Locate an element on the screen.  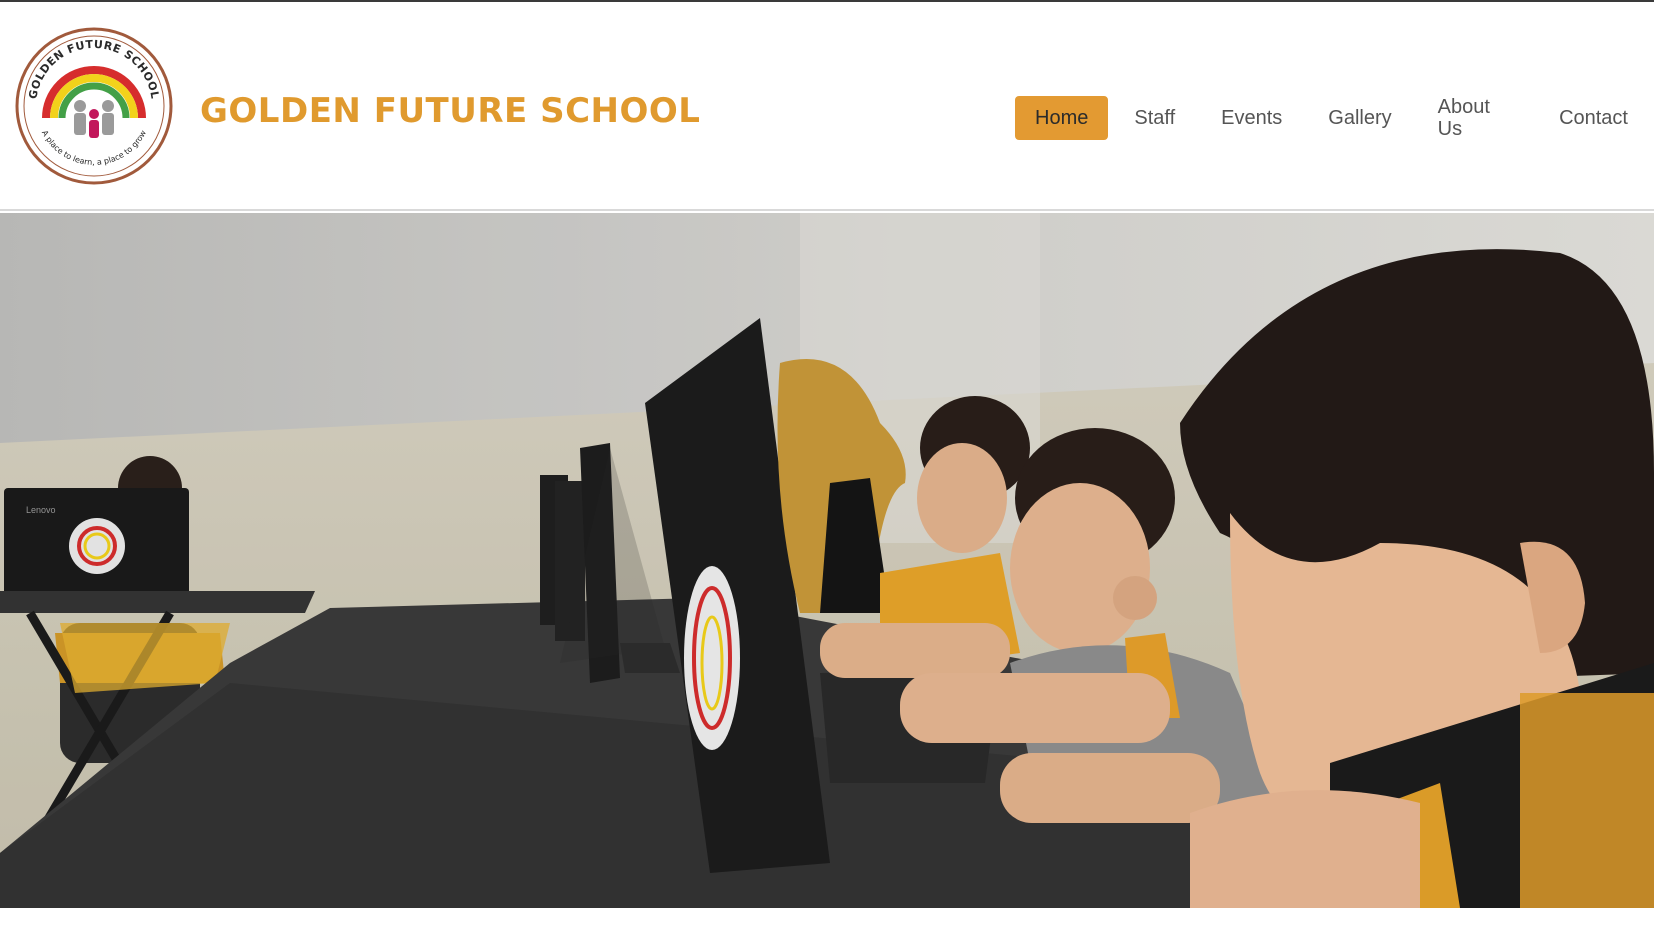
site-title: GOLDEN FUTURE SCHOOL is located at coordinates (450, 111).